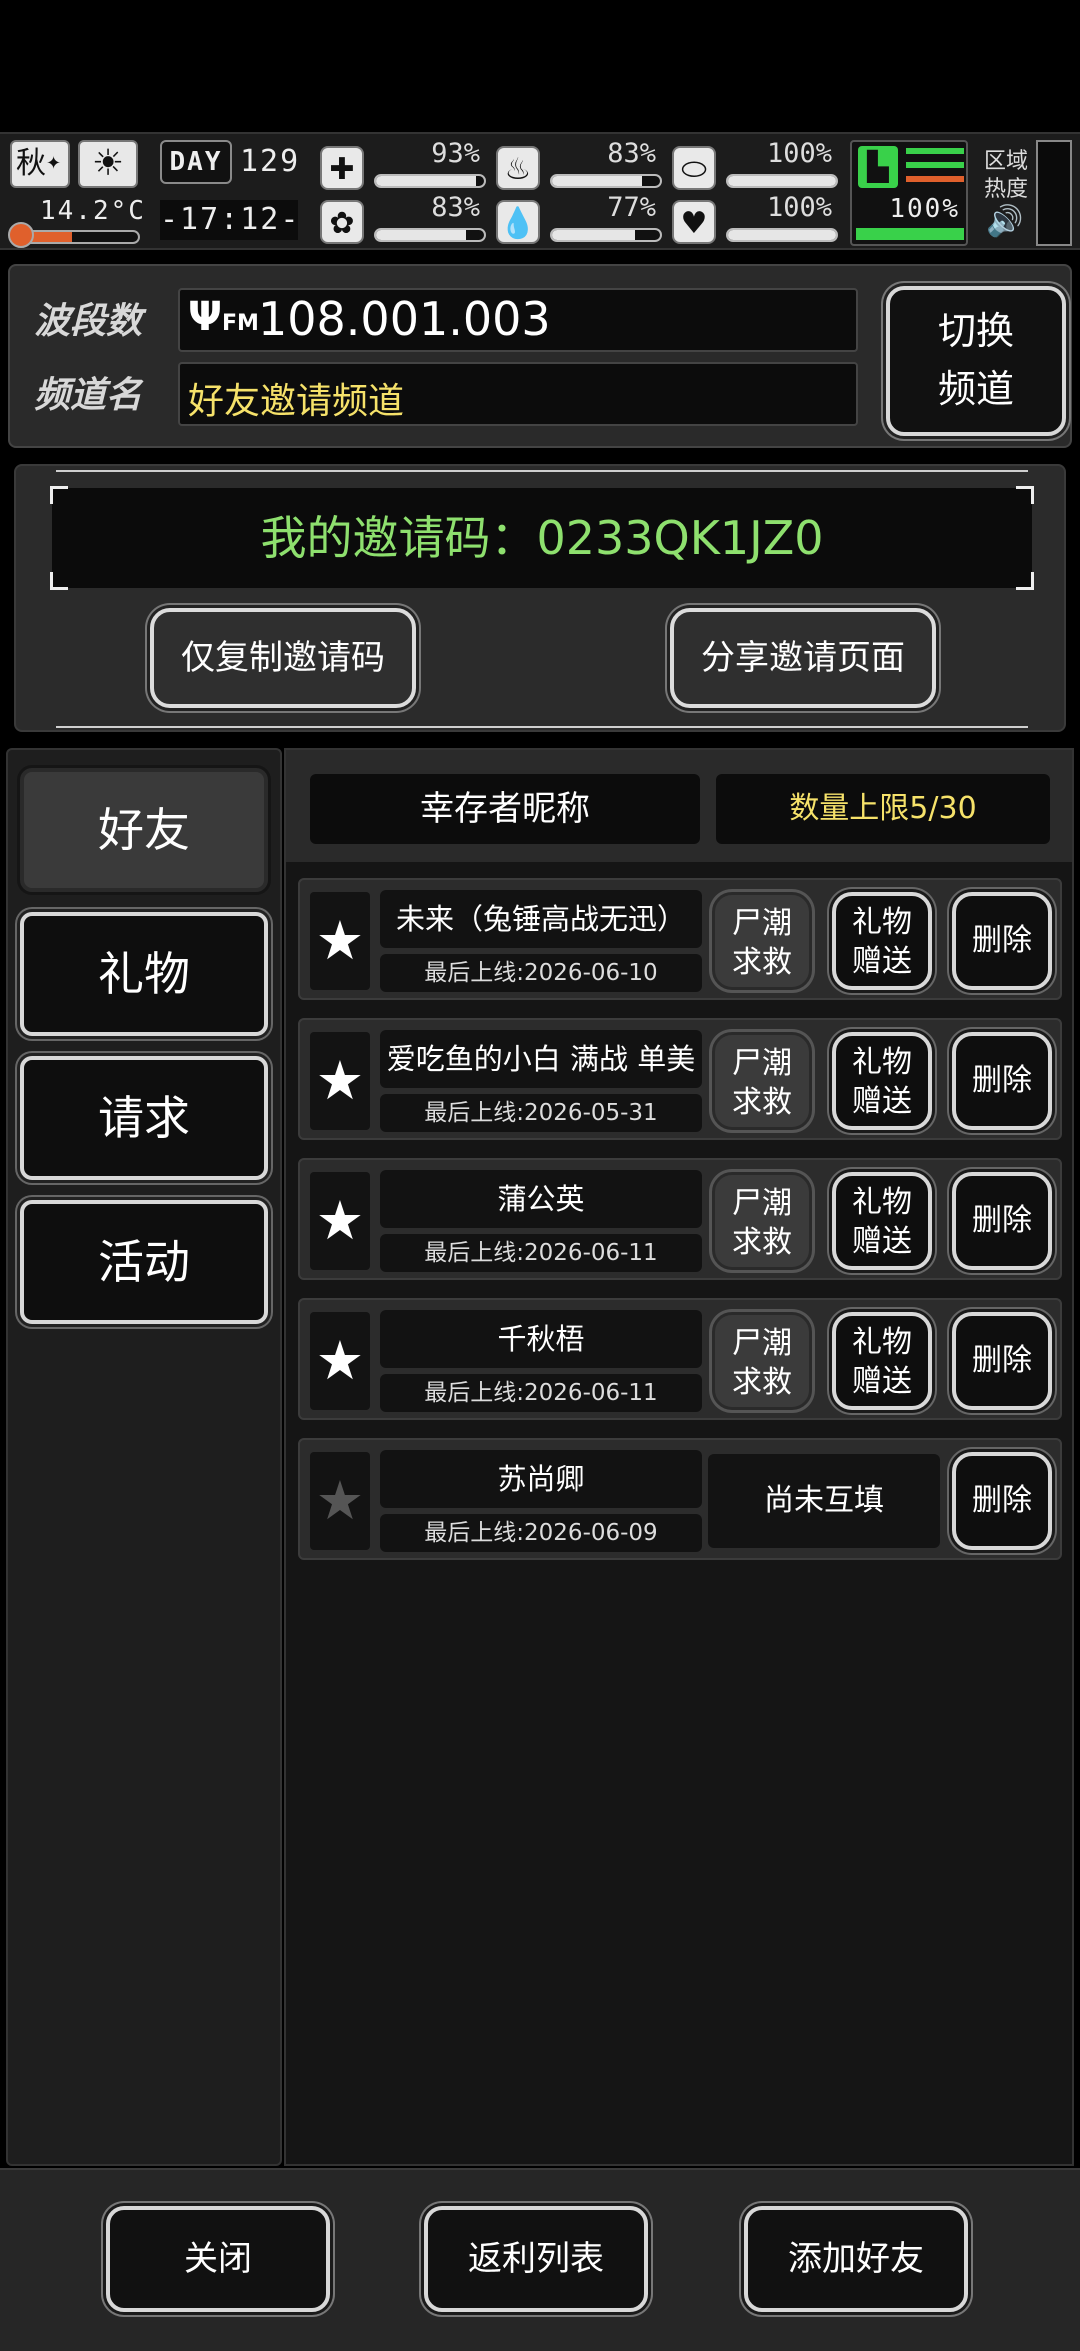 The image size is (1080, 2351). I want to click on friend-name: 未来（兔锤高战无迅）, so click(541, 919).